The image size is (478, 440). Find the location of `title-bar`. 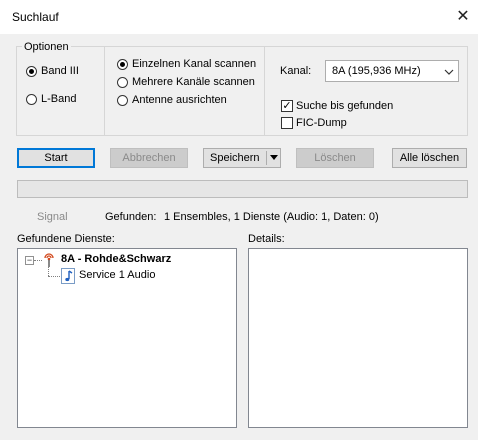

title-bar is located at coordinates (239, 17).